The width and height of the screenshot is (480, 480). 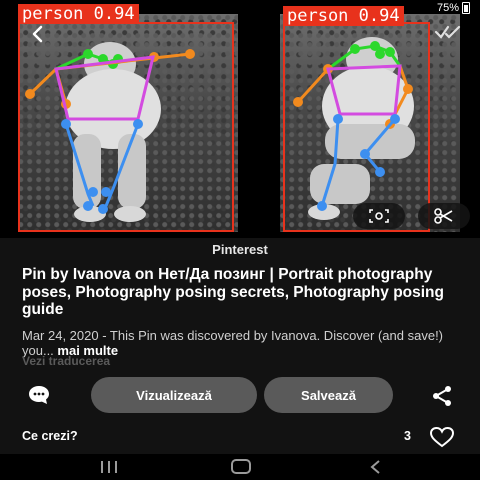 I want to click on heart-icon, so click(x=442, y=437).